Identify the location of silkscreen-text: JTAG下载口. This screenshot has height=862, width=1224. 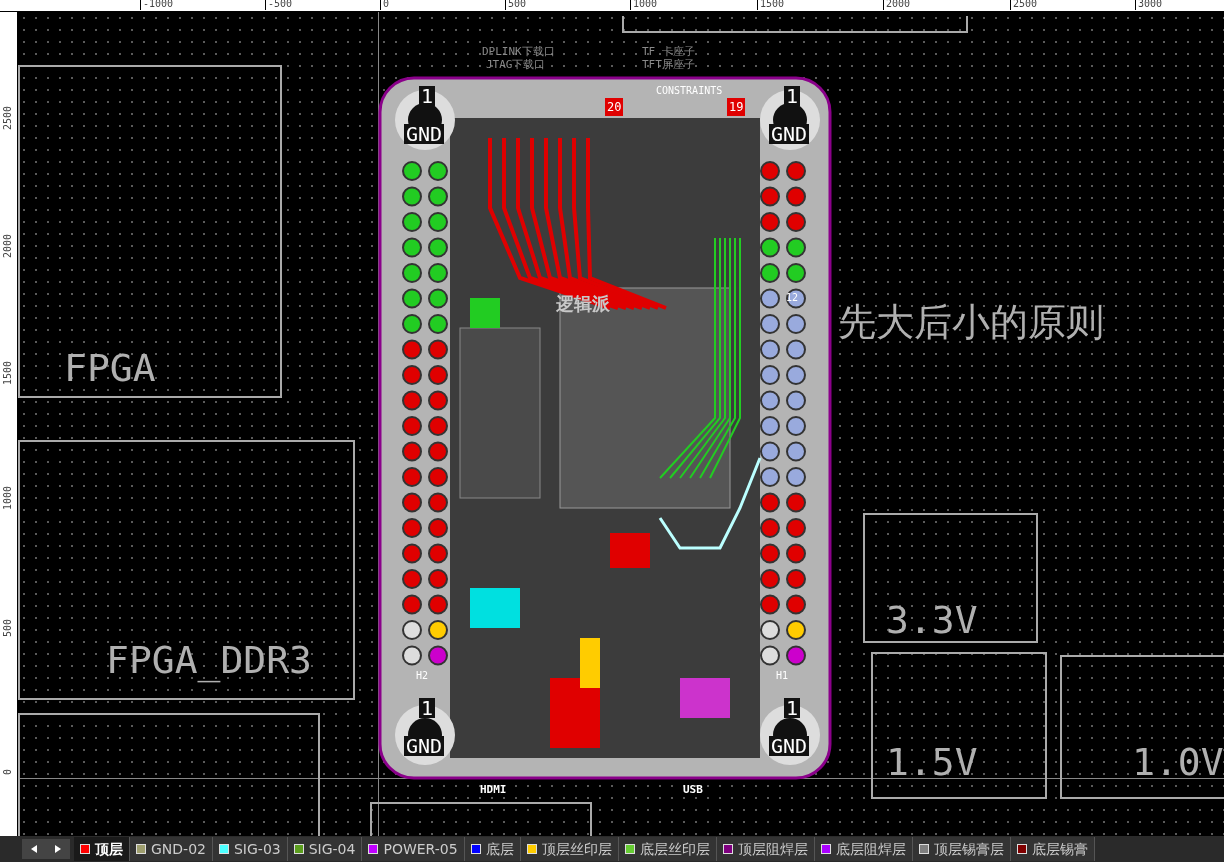
(516, 65).